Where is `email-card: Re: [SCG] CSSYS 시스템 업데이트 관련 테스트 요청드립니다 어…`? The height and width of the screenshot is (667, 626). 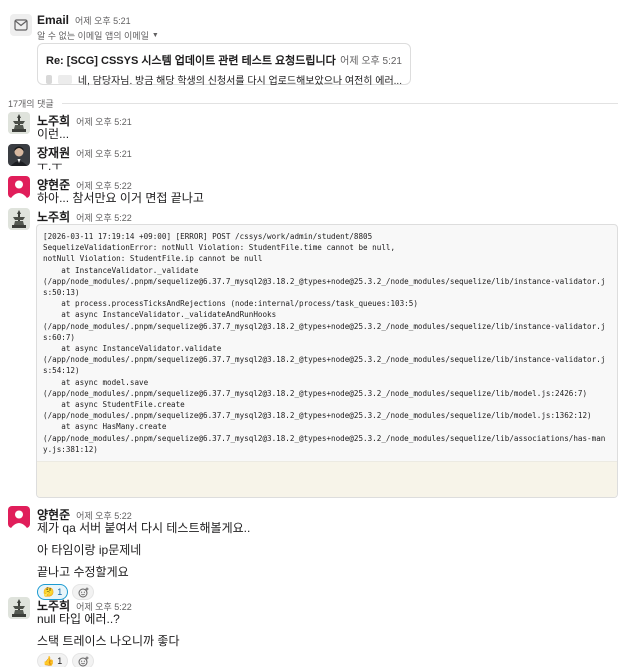 email-card: Re: [SCG] CSSYS 시스템 업데이트 관련 테스트 요청드립니다 어… is located at coordinates (224, 65).